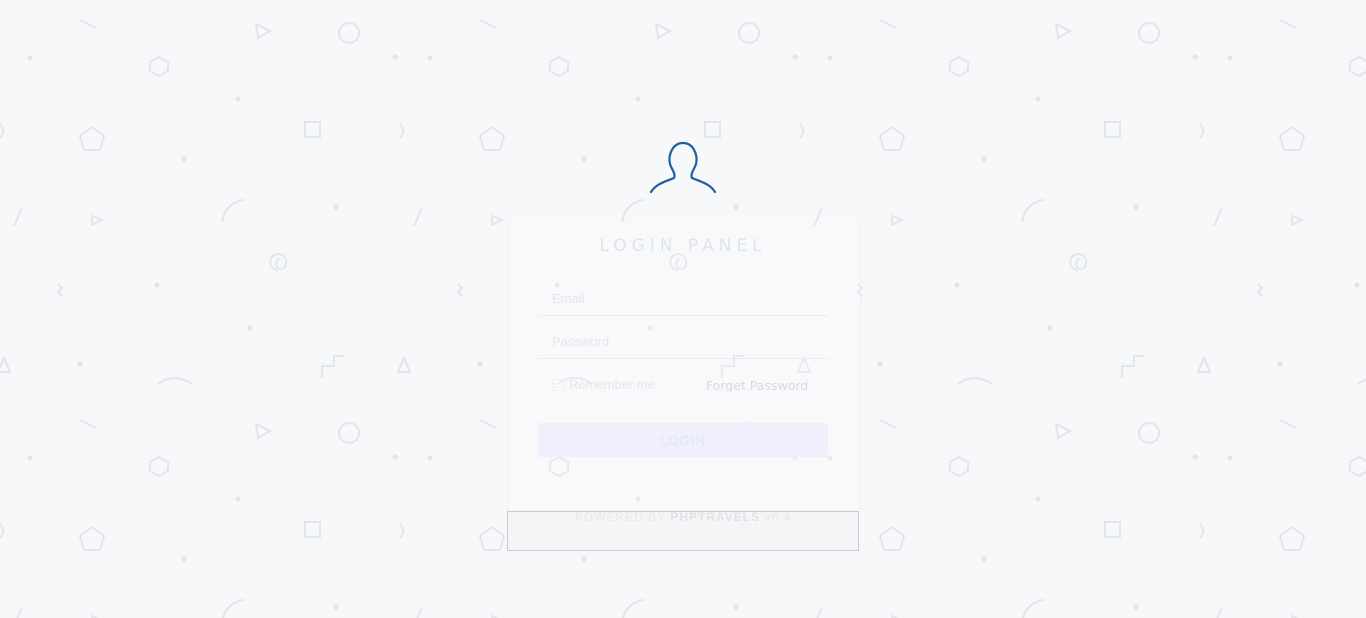 The width and height of the screenshot is (1366, 618). What do you see at coordinates (683, 167) in the screenshot?
I see `user-outline-icon` at bounding box center [683, 167].